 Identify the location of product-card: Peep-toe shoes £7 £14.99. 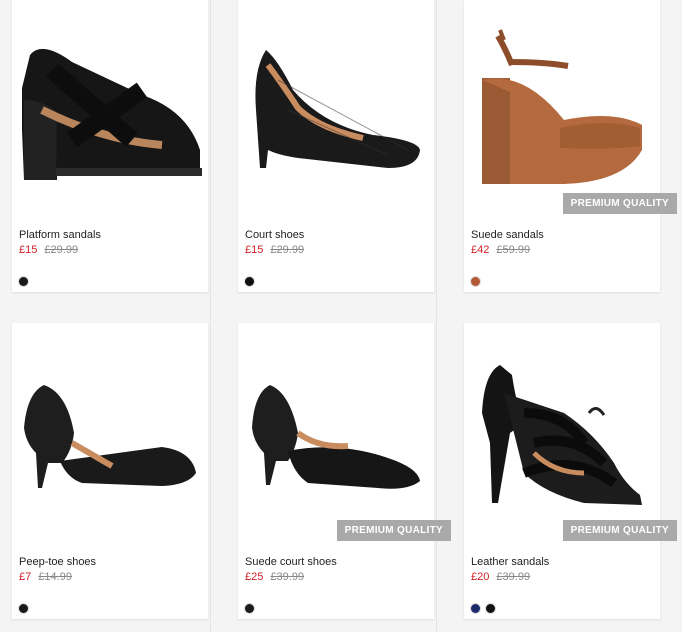
(110, 471).